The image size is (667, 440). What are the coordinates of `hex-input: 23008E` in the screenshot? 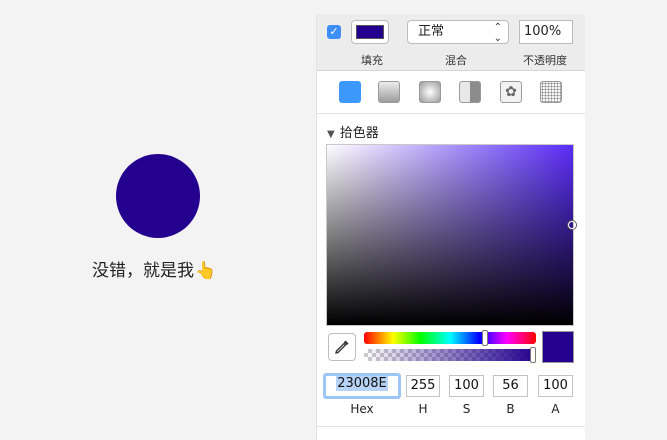 It's located at (362, 386).